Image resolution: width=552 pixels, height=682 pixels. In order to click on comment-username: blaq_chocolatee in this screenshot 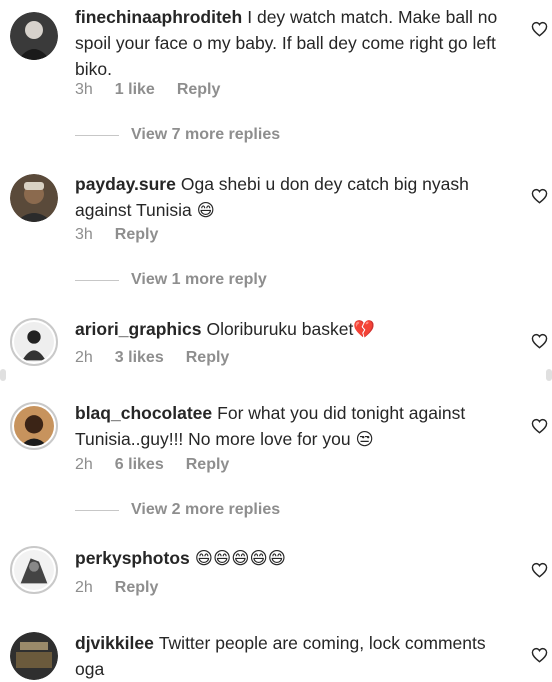, I will do `click(143, 413)`.